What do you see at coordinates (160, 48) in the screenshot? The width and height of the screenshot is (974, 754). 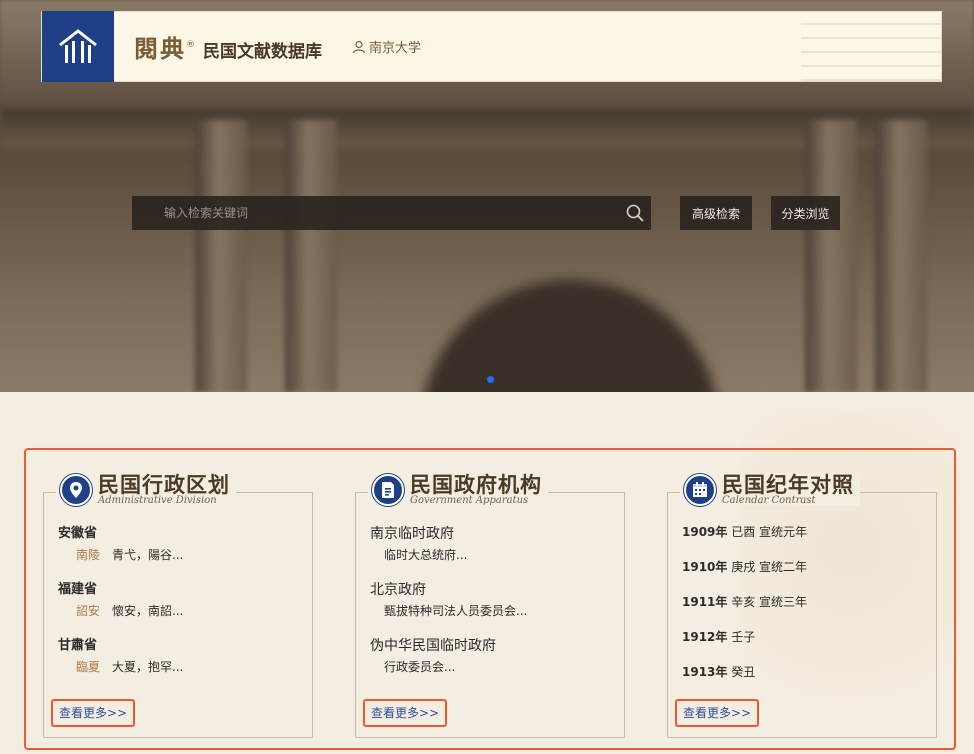 I see `brand-calligraphy: 閱典` at bounding box center [160, 48].